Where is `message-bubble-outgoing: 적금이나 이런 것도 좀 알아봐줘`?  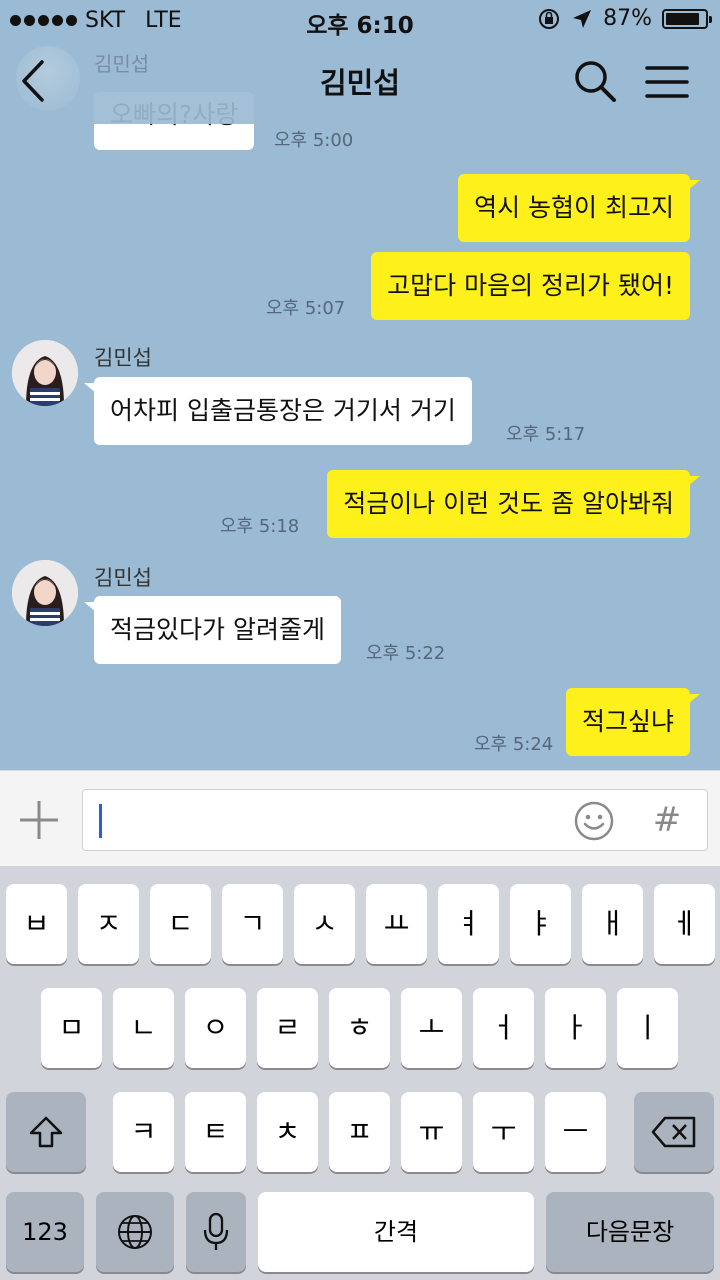
message-bubble-outgoing: 적금이나 이런 것도 좀 알아봐줘 is located at coordinates (513, 504).